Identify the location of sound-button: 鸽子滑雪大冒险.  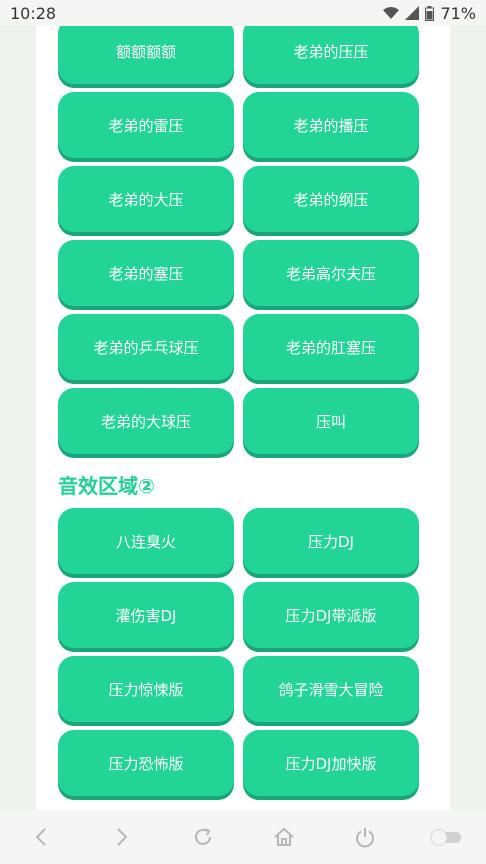
(331, 689).